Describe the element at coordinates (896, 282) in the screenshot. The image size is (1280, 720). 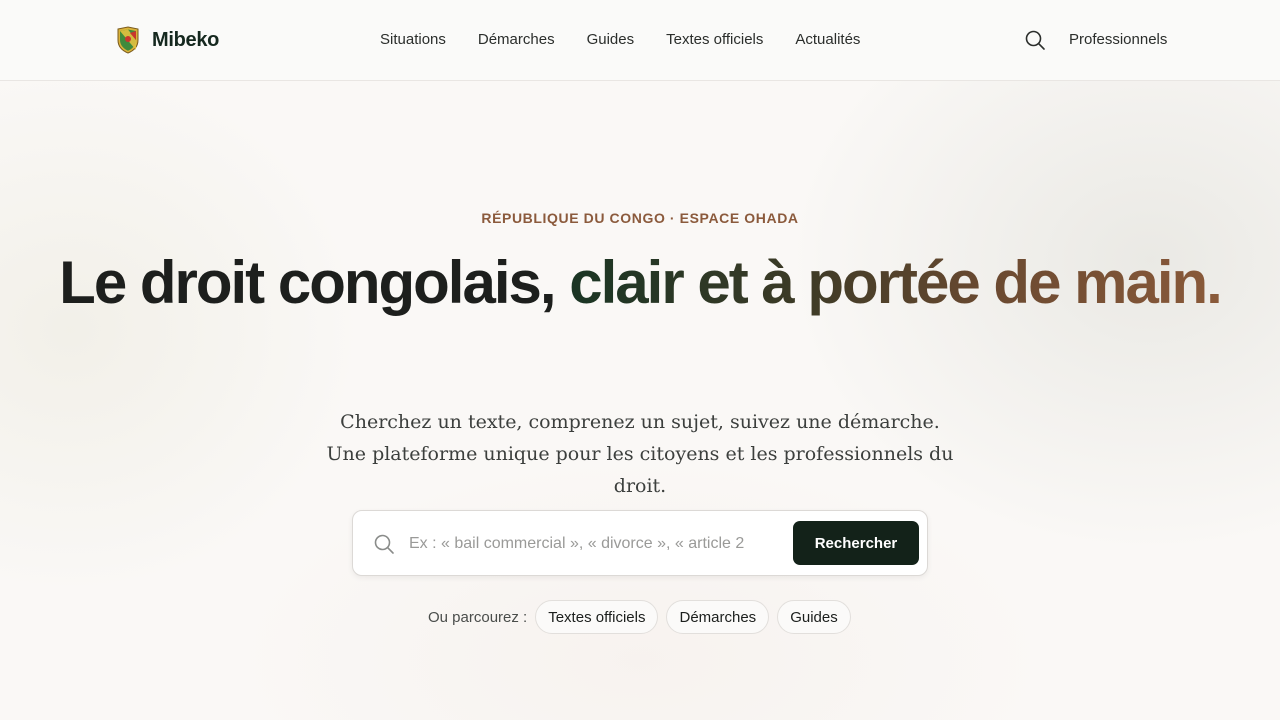
I see `title-accent: clair et à portée de main.` at that location.